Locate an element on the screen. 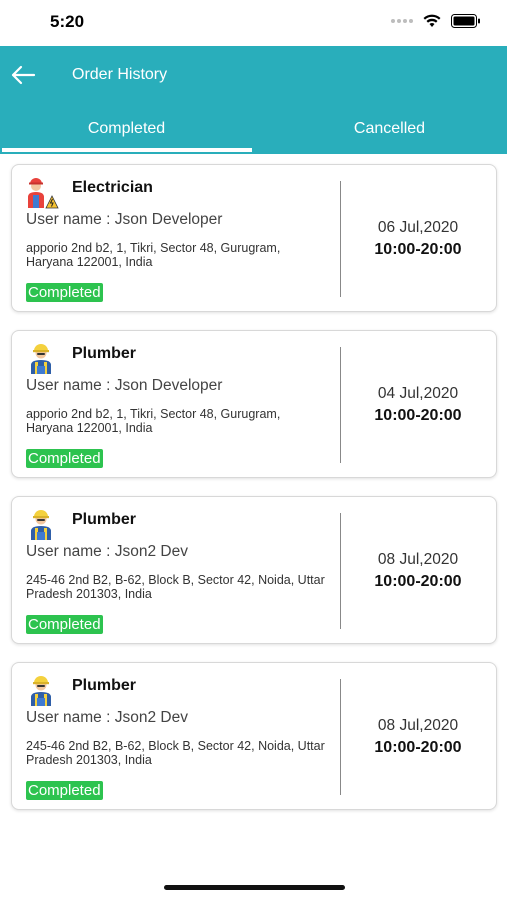 This screenshot has width=507, height=900. electrician-icon is located at coordinates (43, 193).